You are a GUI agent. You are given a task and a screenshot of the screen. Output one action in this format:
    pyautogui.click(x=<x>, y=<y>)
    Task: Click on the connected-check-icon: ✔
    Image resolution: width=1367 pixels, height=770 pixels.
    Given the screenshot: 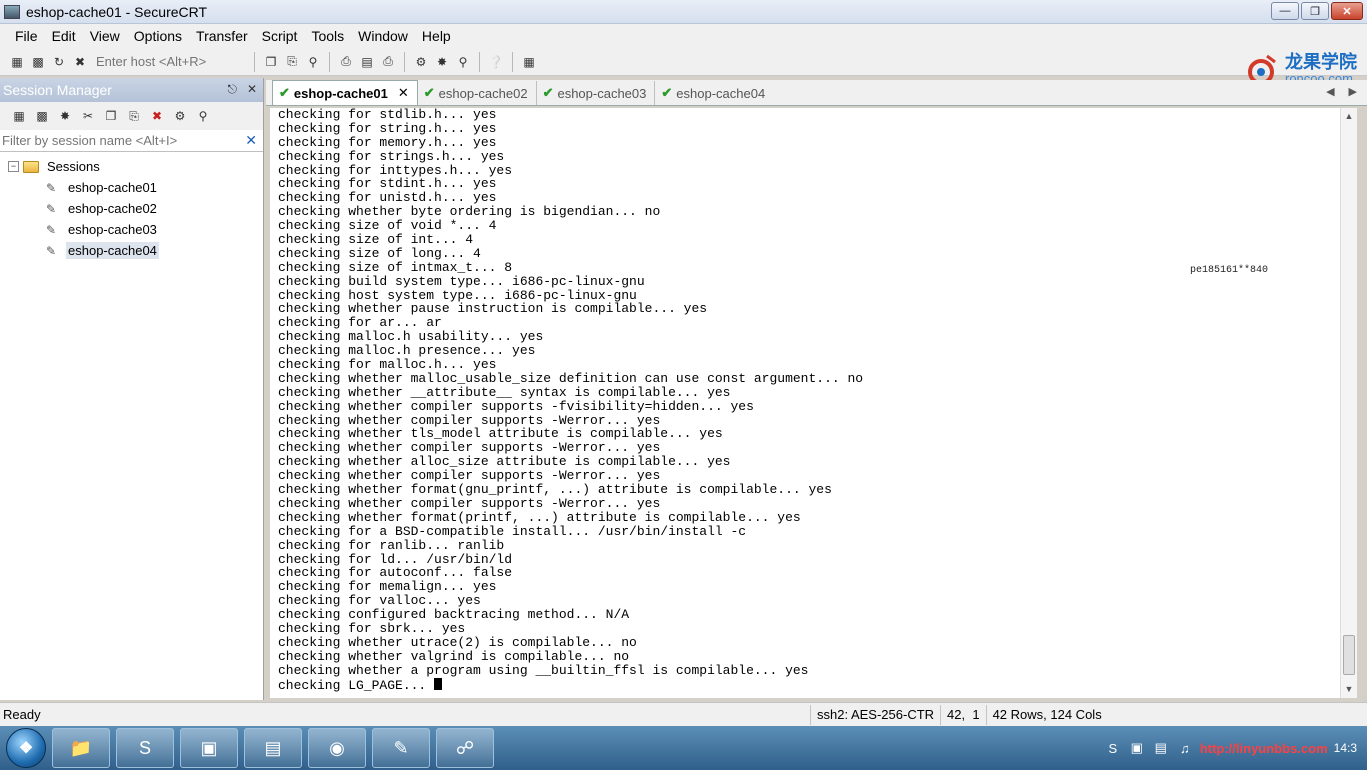 What is the action you would take?
    pyautogui.click(x=284, y=92)
    